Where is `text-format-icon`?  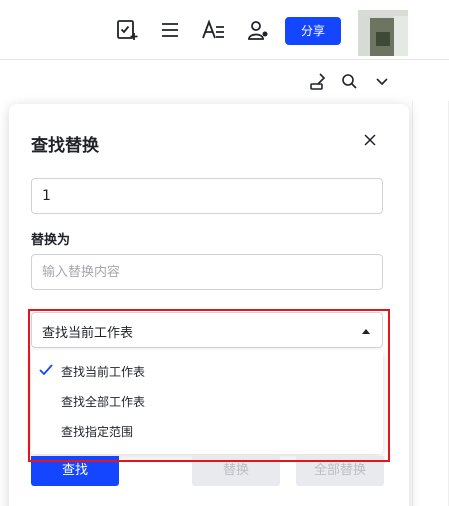
text-format-icon is located at coordinates (213, 30).